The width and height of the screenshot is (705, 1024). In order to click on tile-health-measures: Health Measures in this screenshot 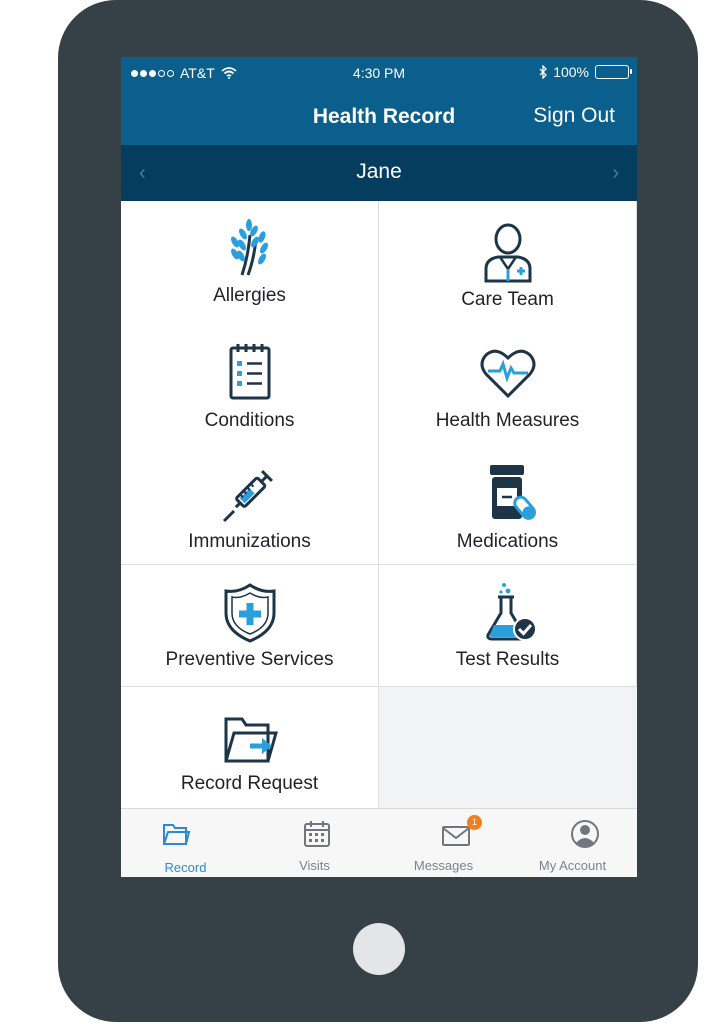, I will do `click(508, 383)`.